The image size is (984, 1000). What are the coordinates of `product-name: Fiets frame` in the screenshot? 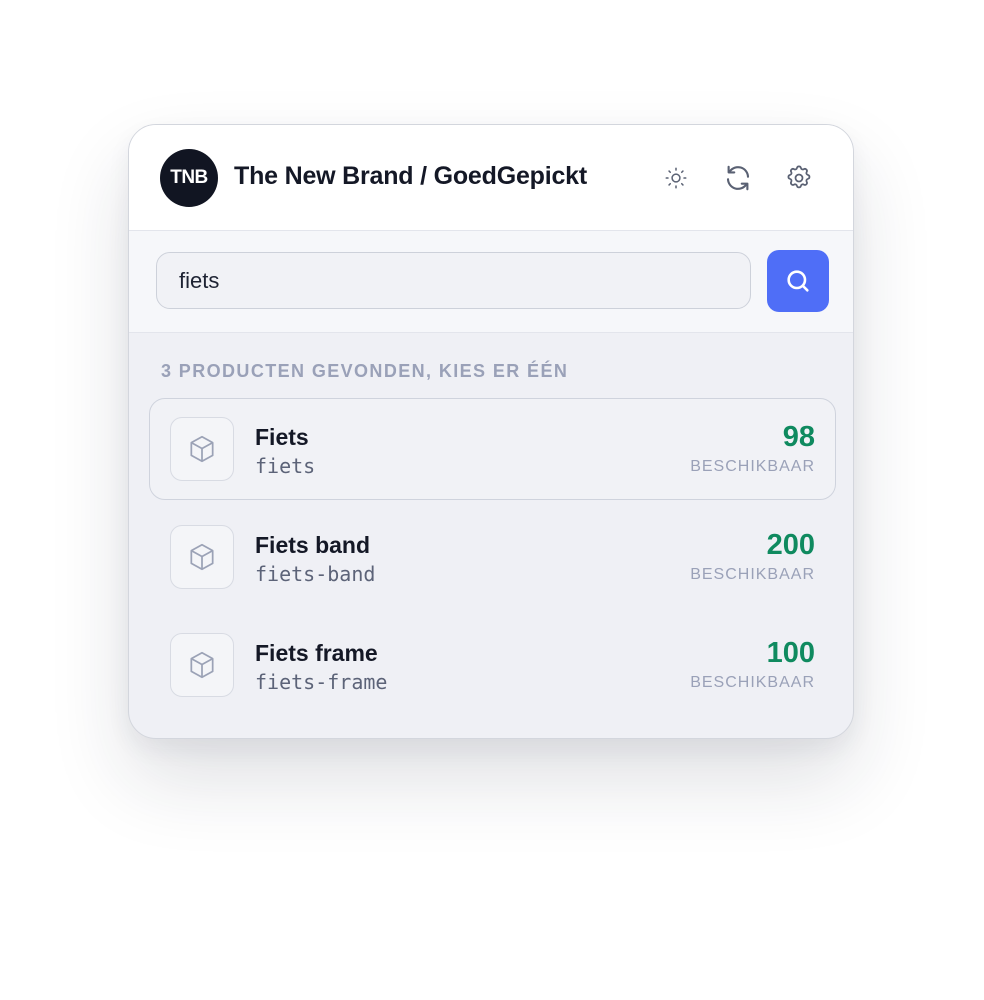 It's located at (316, 653).